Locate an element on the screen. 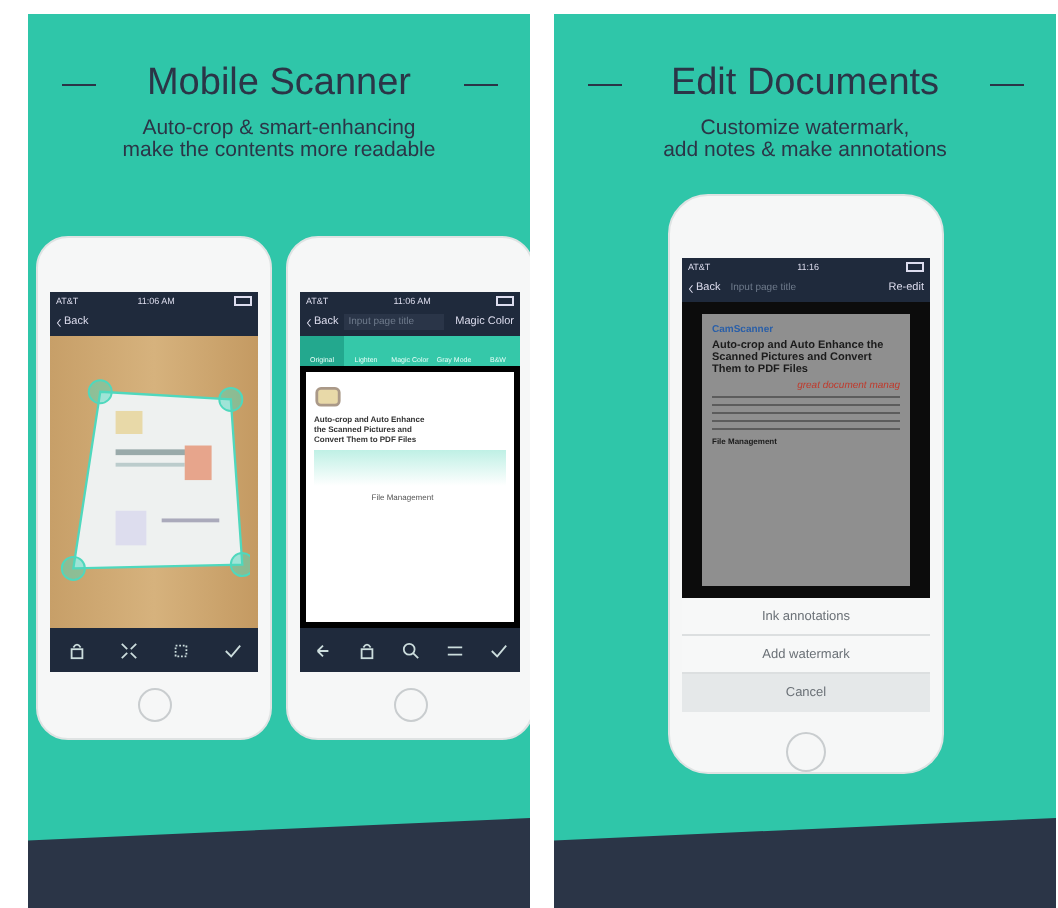  panel-subtitle: make the contents more readable is located at coordinates (279, 151).